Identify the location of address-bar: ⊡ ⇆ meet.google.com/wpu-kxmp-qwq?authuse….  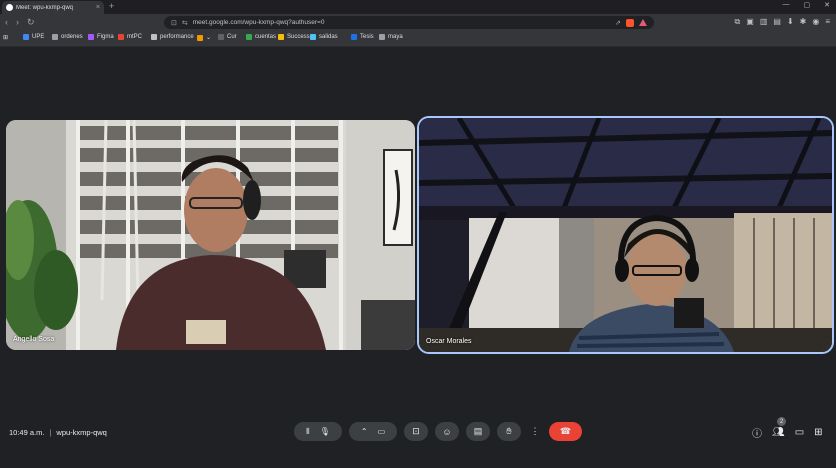
(409, 22).